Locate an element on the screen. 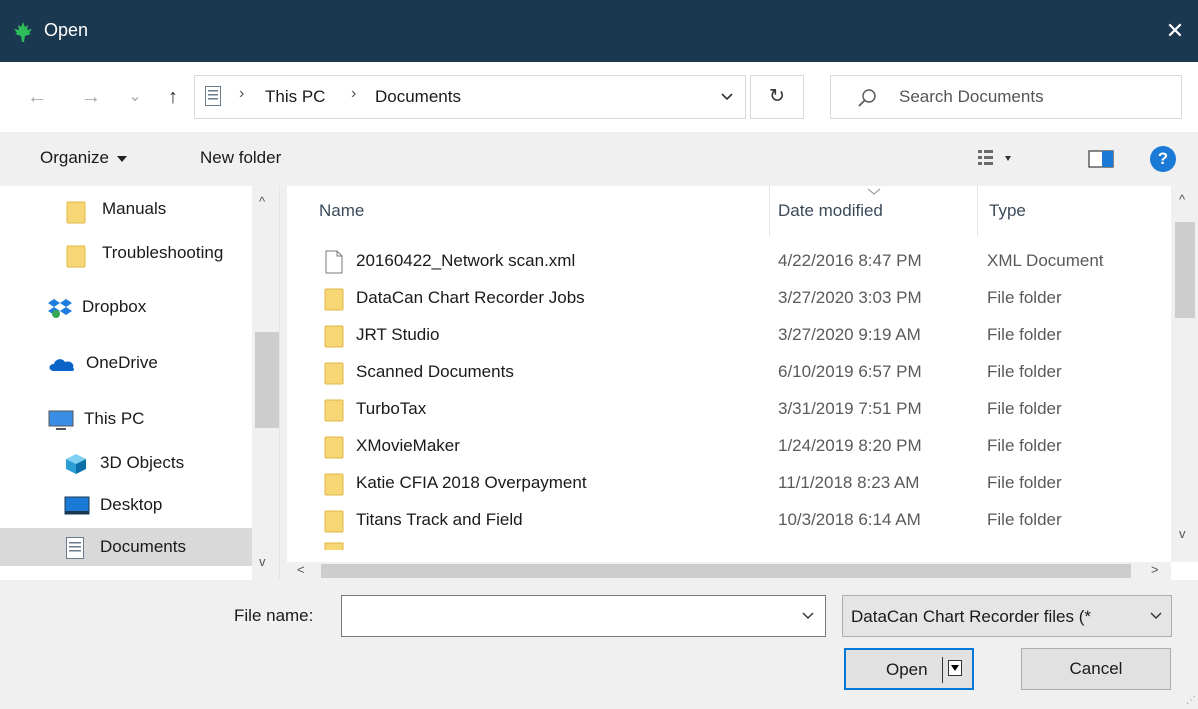 The width and height of the screenshot is (1198, 709). breadcrumb-documents: Documents is located at coordinates (418, 97).